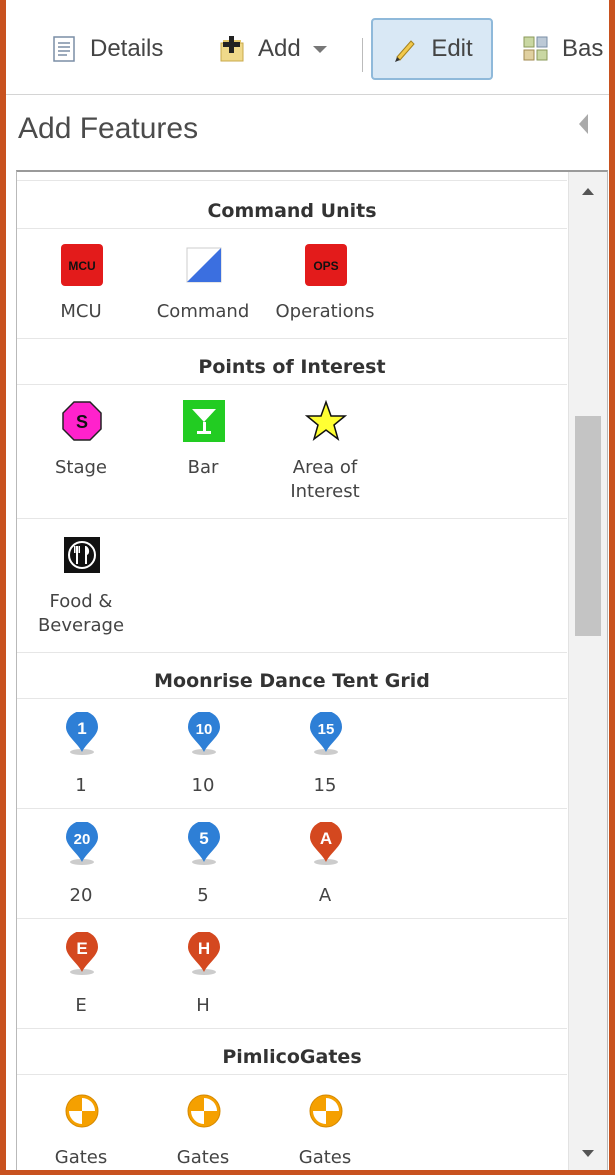 This screenshot has width=615, height=1175. What do you see at coordinates (319, 49) in the screenshot?
I see `chevron-down-icon` at bounding box center [319, 49].